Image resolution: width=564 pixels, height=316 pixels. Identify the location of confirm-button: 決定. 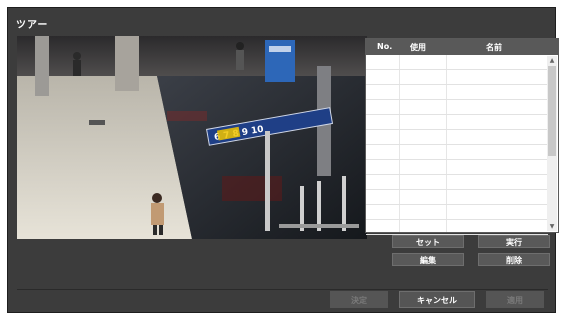
(359, 299).